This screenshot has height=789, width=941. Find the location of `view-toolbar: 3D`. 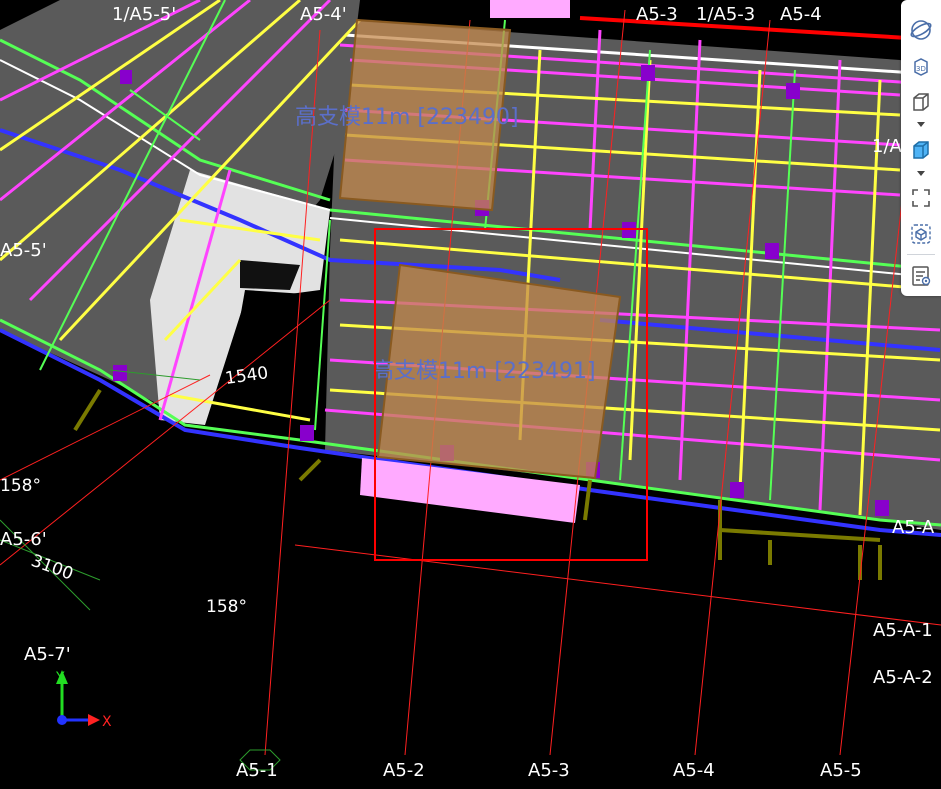

view-toolbar: 3D is located at coordinates (921, 148).